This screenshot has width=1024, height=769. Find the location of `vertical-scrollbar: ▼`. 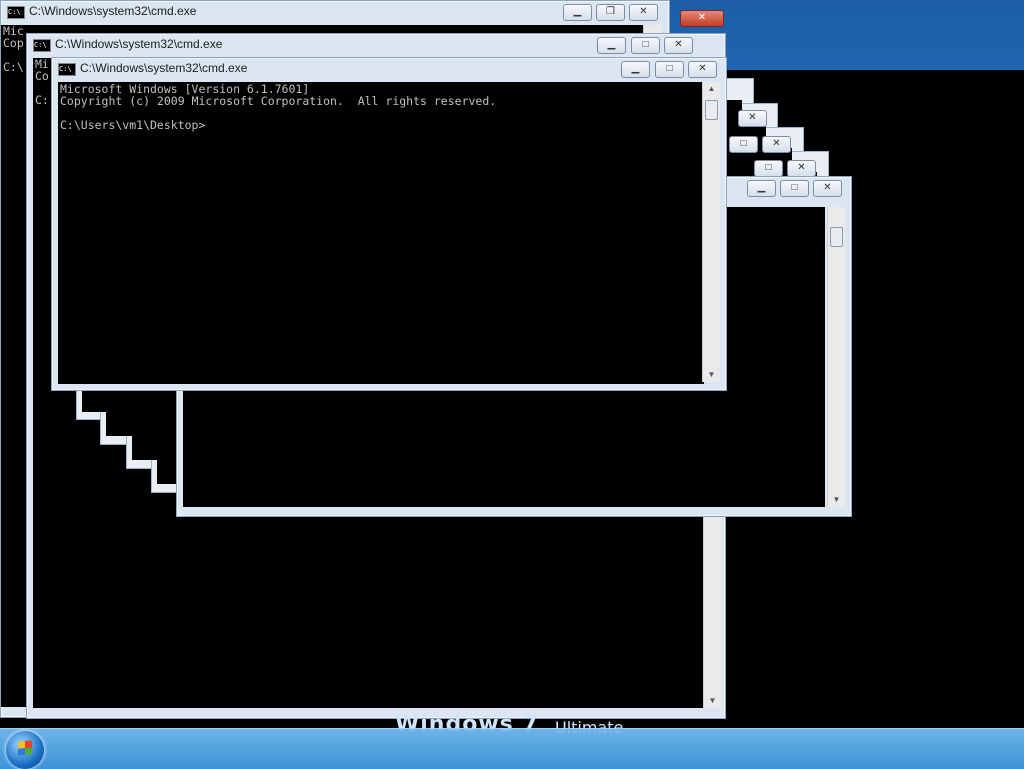

vertical-scrollbar: ▼ is located at coordinates (836, 357).